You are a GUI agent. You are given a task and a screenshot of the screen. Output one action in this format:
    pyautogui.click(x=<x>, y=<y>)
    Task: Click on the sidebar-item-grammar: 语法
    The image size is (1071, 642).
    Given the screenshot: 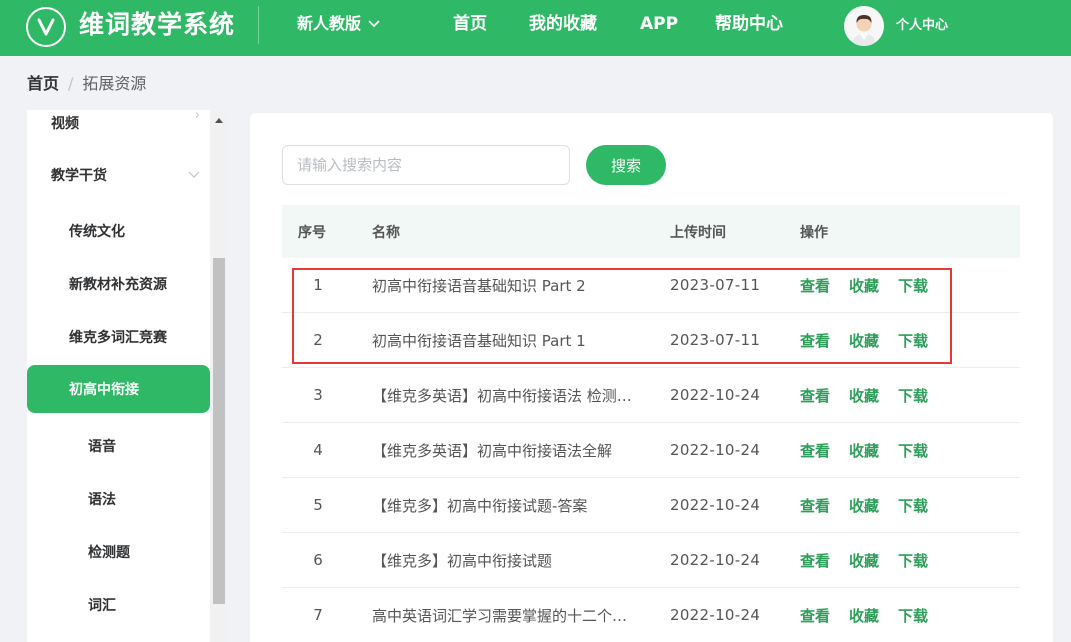 What is the action you would take?
    pyautogui.click(x=118, y=499)
    